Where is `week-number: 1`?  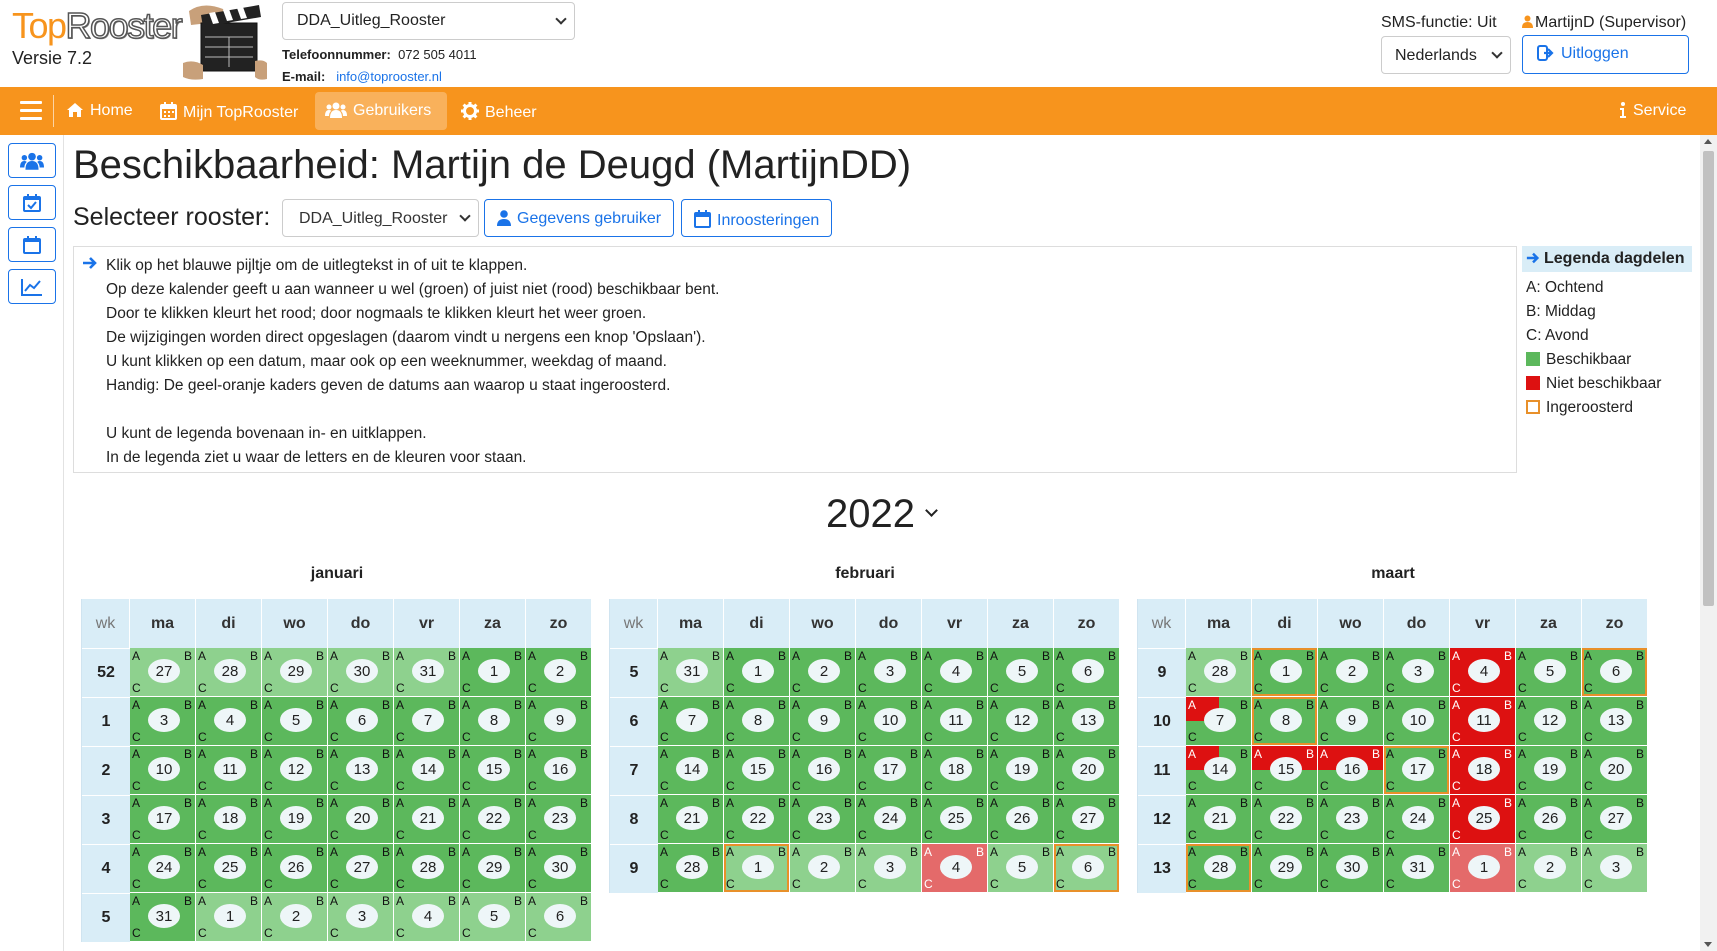 week-number: 1 is located at coordinates (106, 721).